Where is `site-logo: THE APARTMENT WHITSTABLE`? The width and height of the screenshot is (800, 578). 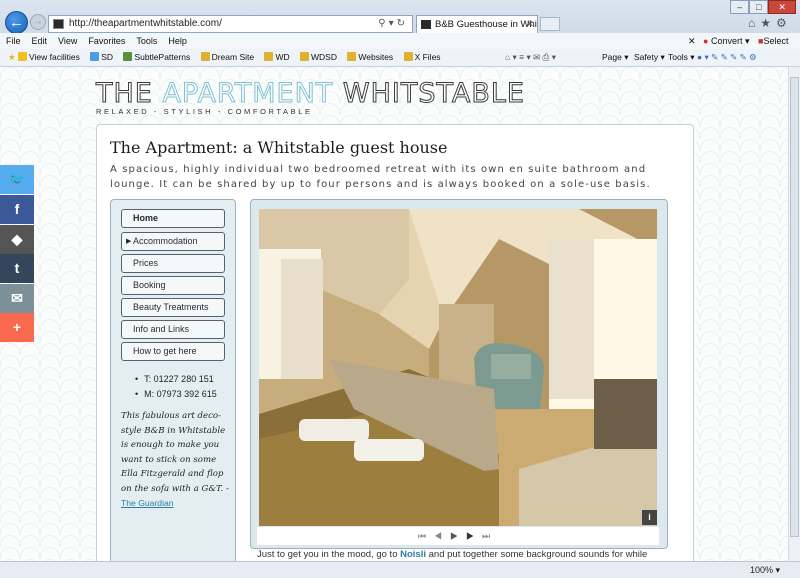 site-logo: THE APARTMENT WHITSTABLE is located at coordinates (310, 94).